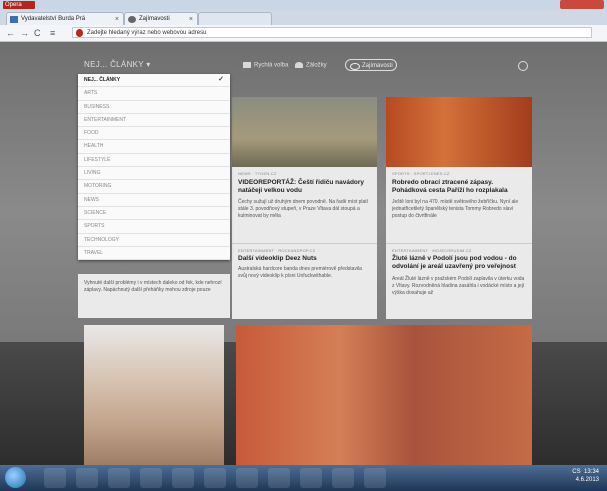 This screenshot has height=491, width=607. Describe the element at coordinates (215, 478) in the screenshot. I see `folder-taskbar-icon` at that location.